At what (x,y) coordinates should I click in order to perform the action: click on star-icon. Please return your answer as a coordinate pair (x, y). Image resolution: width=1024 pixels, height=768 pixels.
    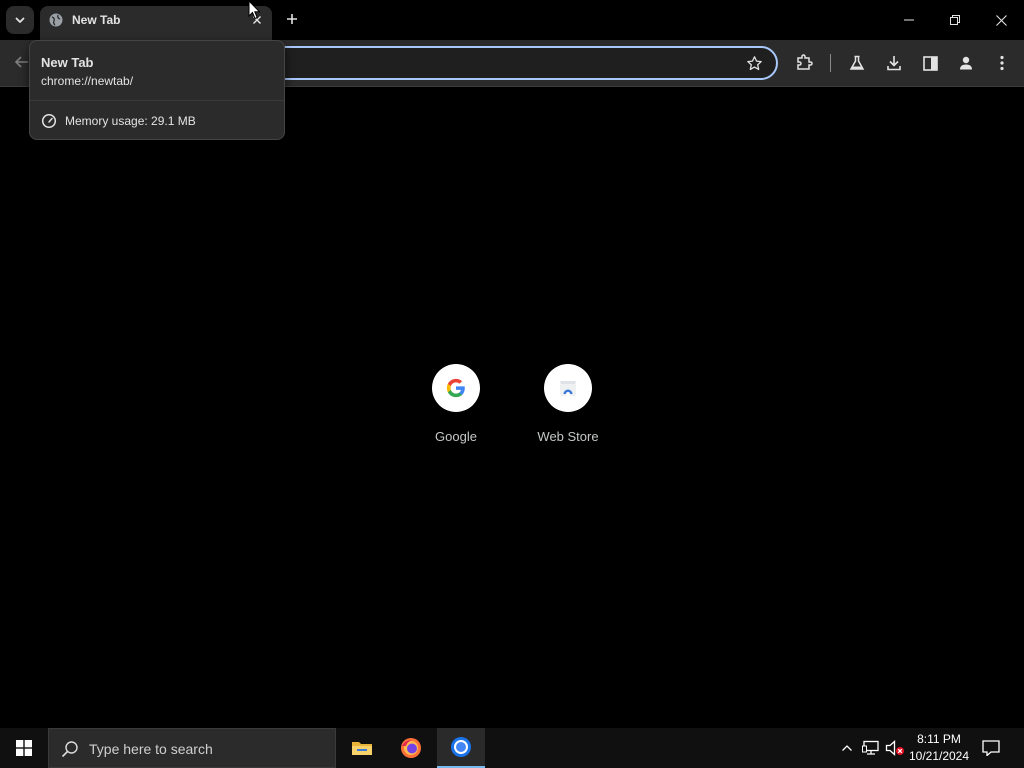
    Looking at the image, I should click on (754, 62).